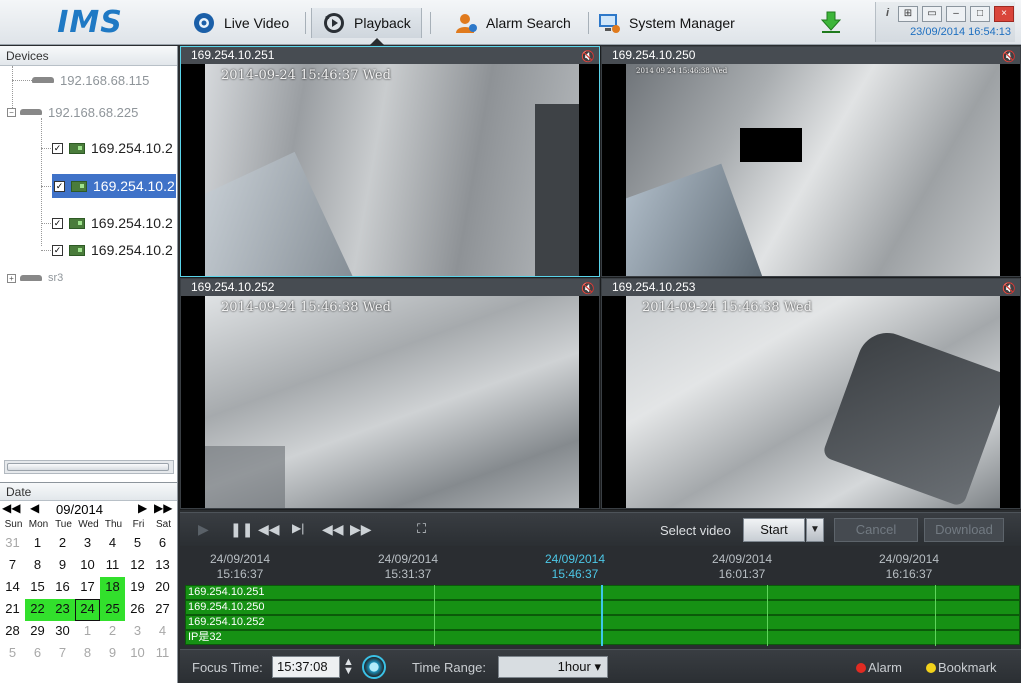 This screenshot has height=683, width=1021. Describe the element at coordinates (366, 23) in the screenshot. I see `nav-playback: Playback` at that location.